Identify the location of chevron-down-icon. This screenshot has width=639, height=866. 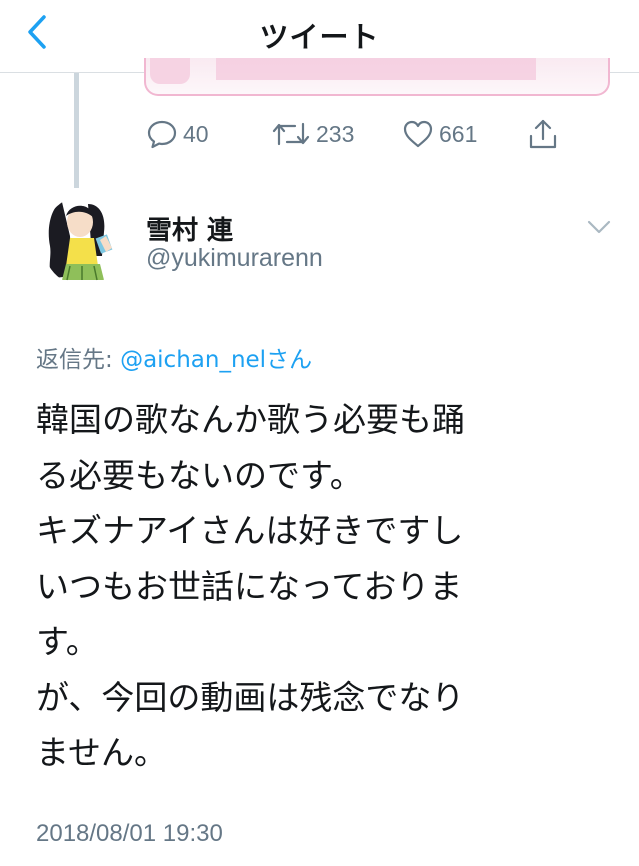
(599, 227).